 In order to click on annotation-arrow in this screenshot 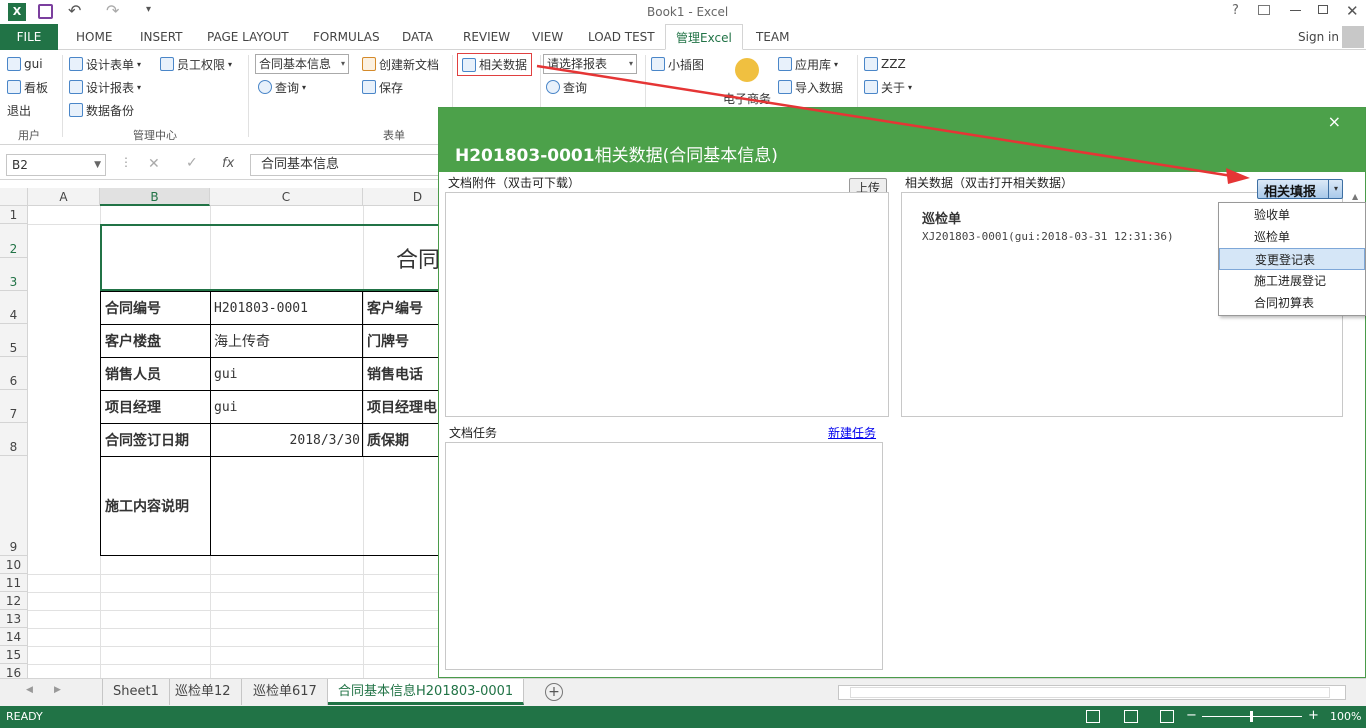, I will do `click(893, 124)`.